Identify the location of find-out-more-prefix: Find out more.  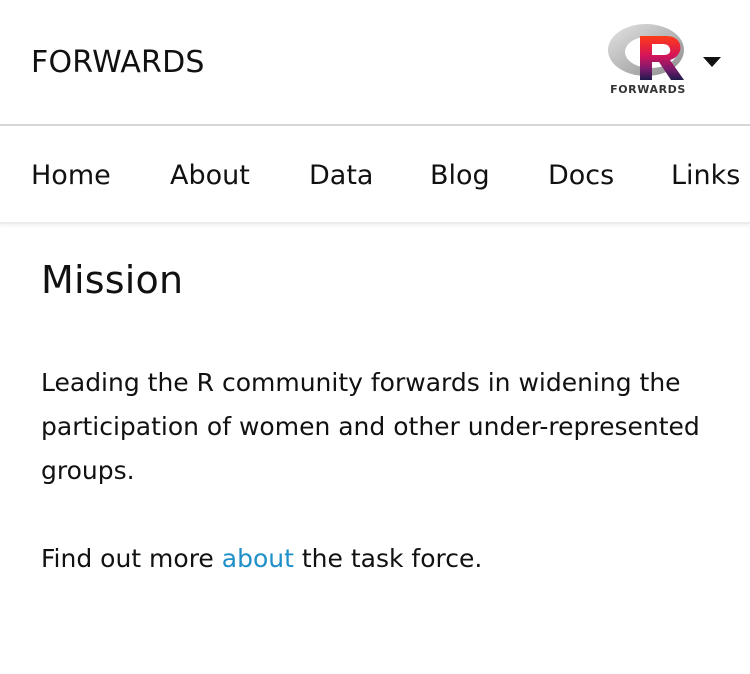
(131, 558).